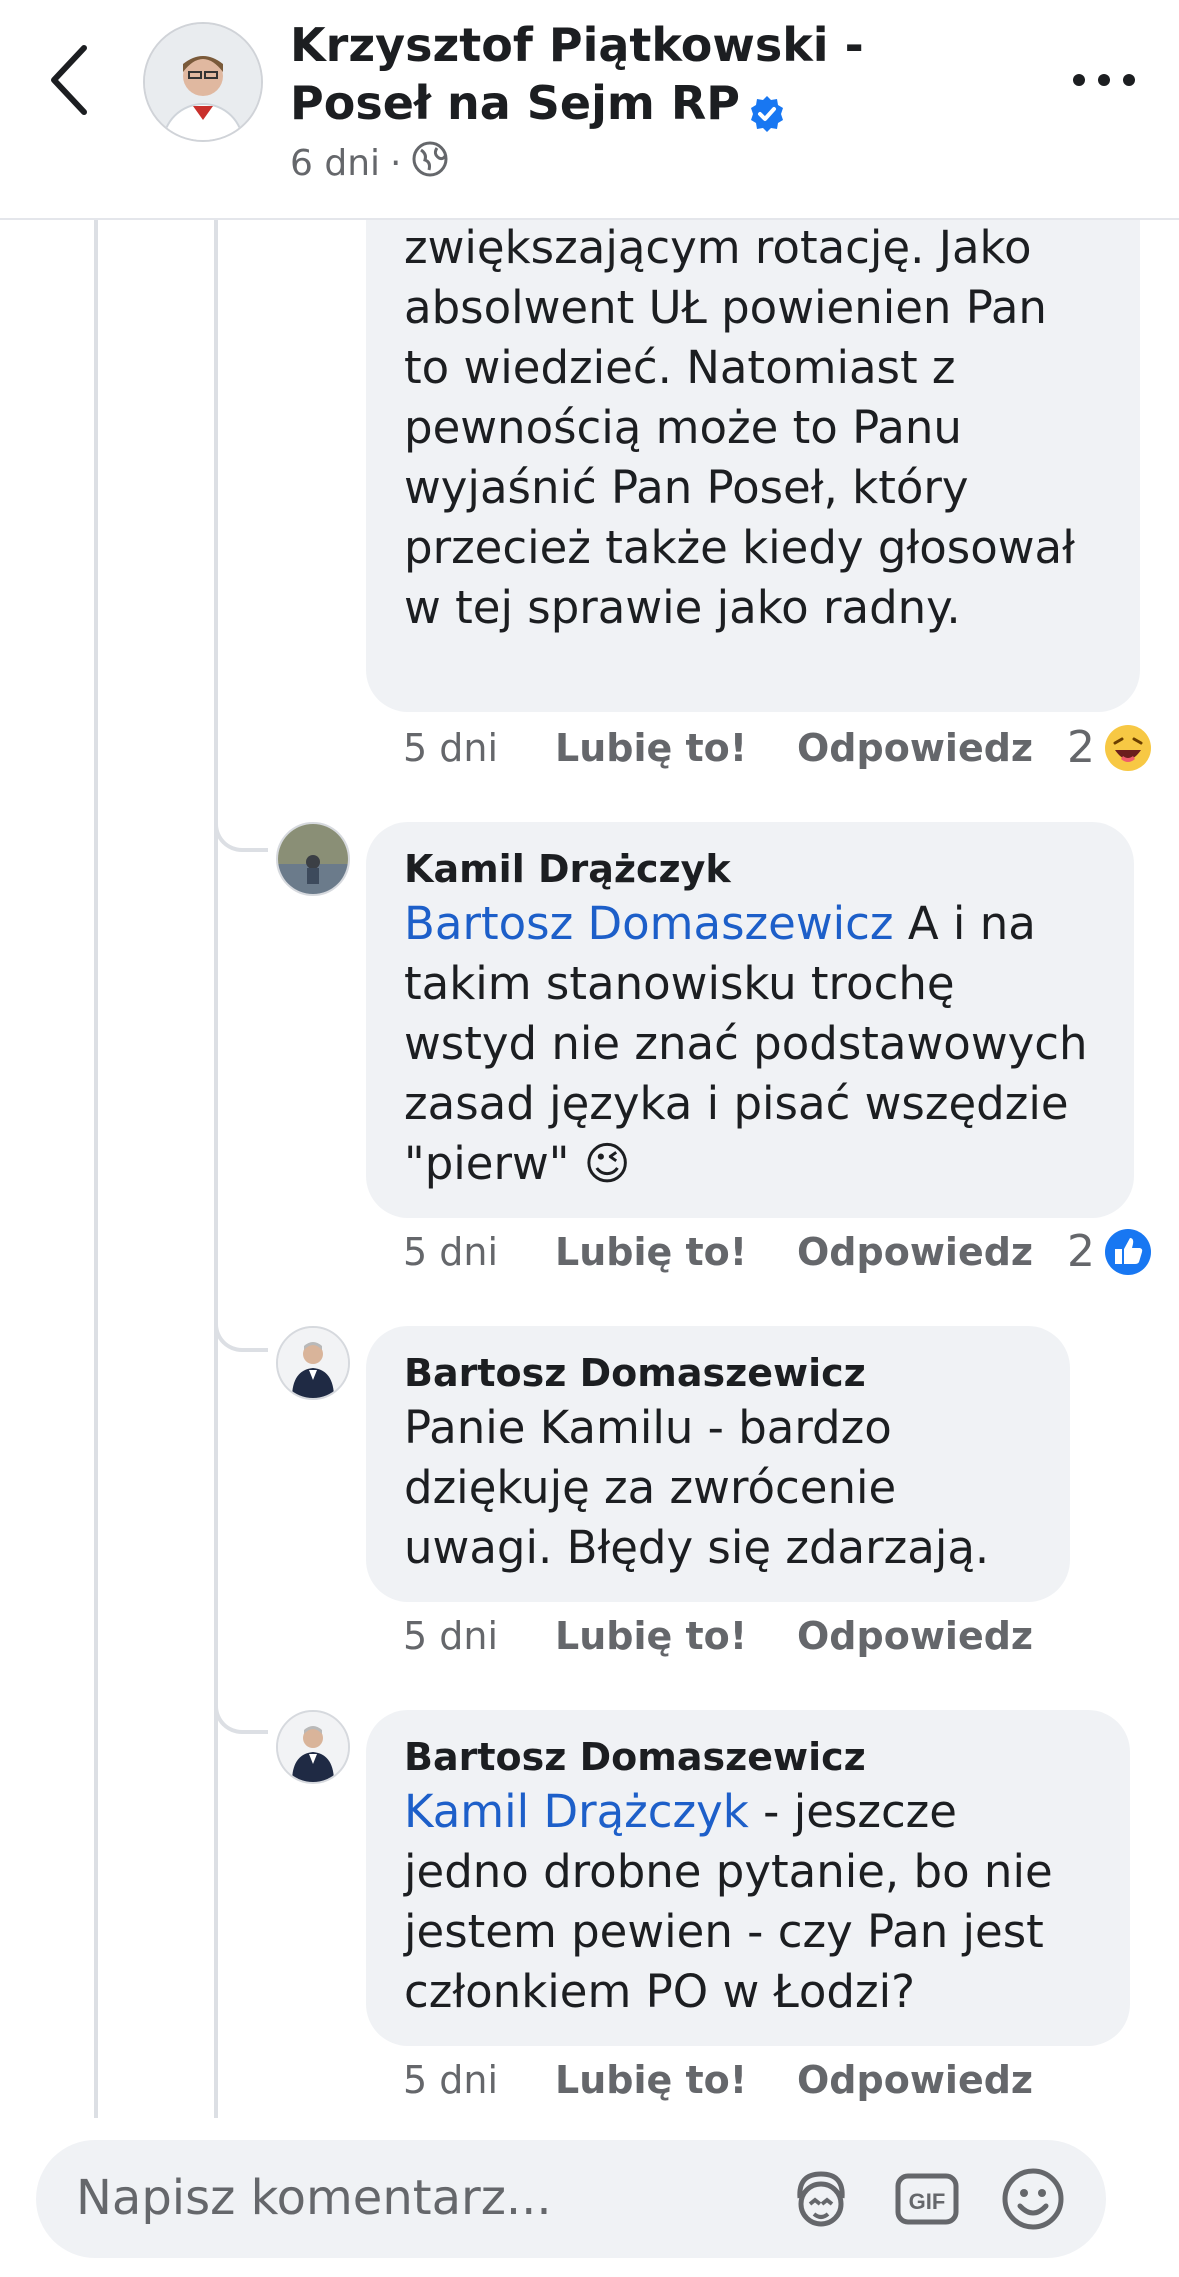 Image resolution: width=1179 pixels, height=2277 pixels. Describe the element at coordinates (335, 163) in the screenshot. I see `post-time: 6 dni` at that location.